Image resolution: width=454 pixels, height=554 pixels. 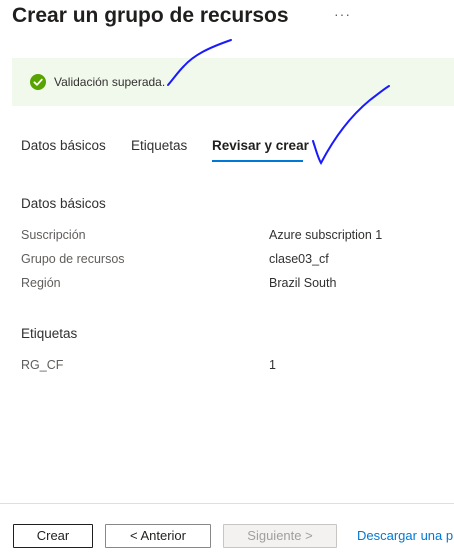 I want to click on validation-banner: Validación superada., so click(x=233, y=82).